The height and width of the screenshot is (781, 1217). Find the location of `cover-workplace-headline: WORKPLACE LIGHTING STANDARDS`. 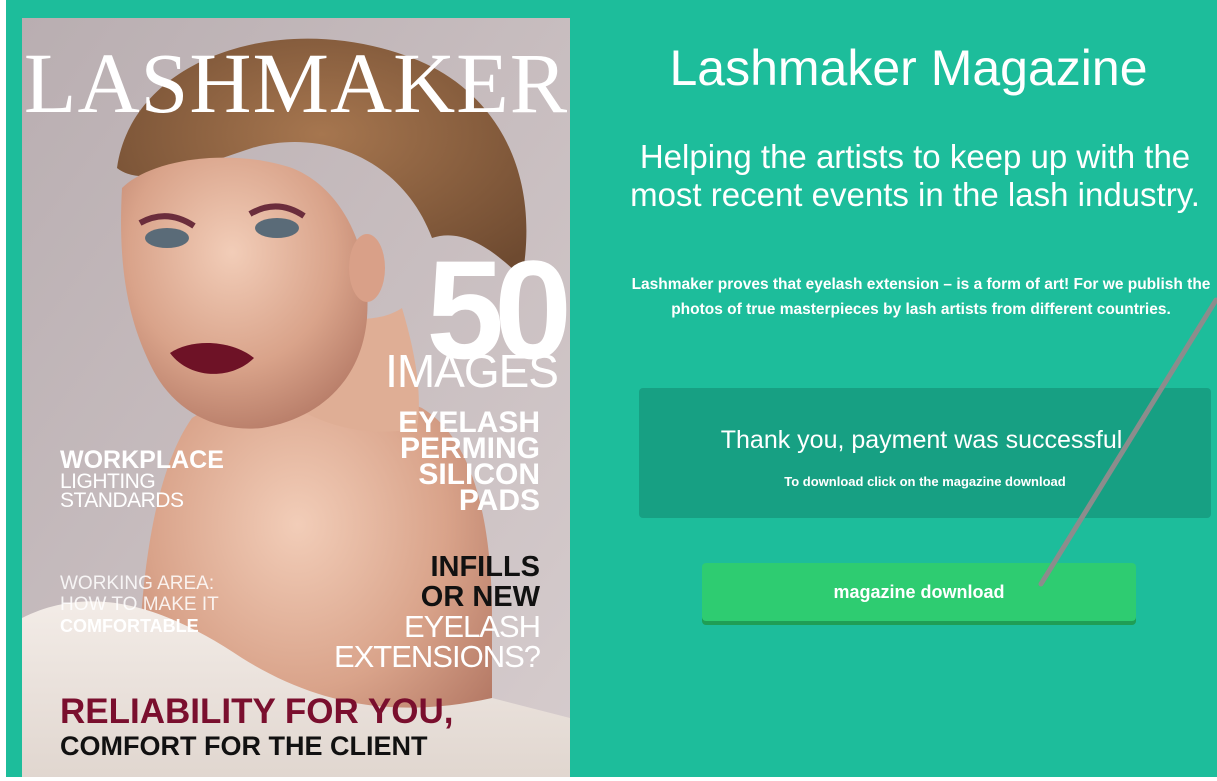

cover-workplace-headline: WORKPLACE LIGHTING STANDARDS is located at coordinates (190, 479).